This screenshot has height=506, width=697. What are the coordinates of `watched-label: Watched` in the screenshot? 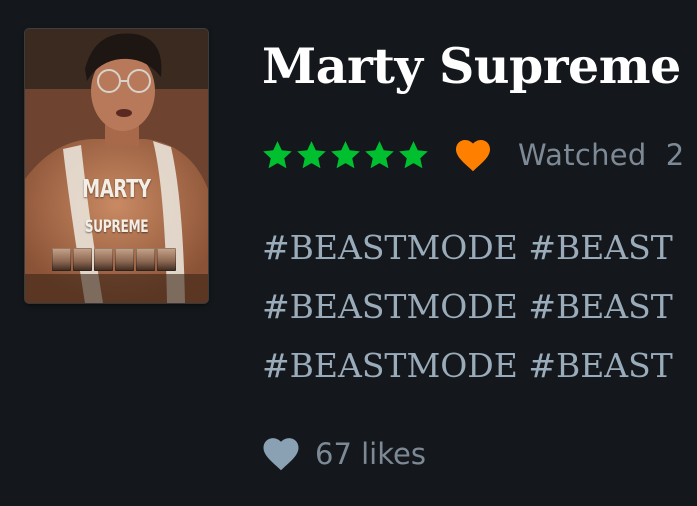 It's located at (582, 155).